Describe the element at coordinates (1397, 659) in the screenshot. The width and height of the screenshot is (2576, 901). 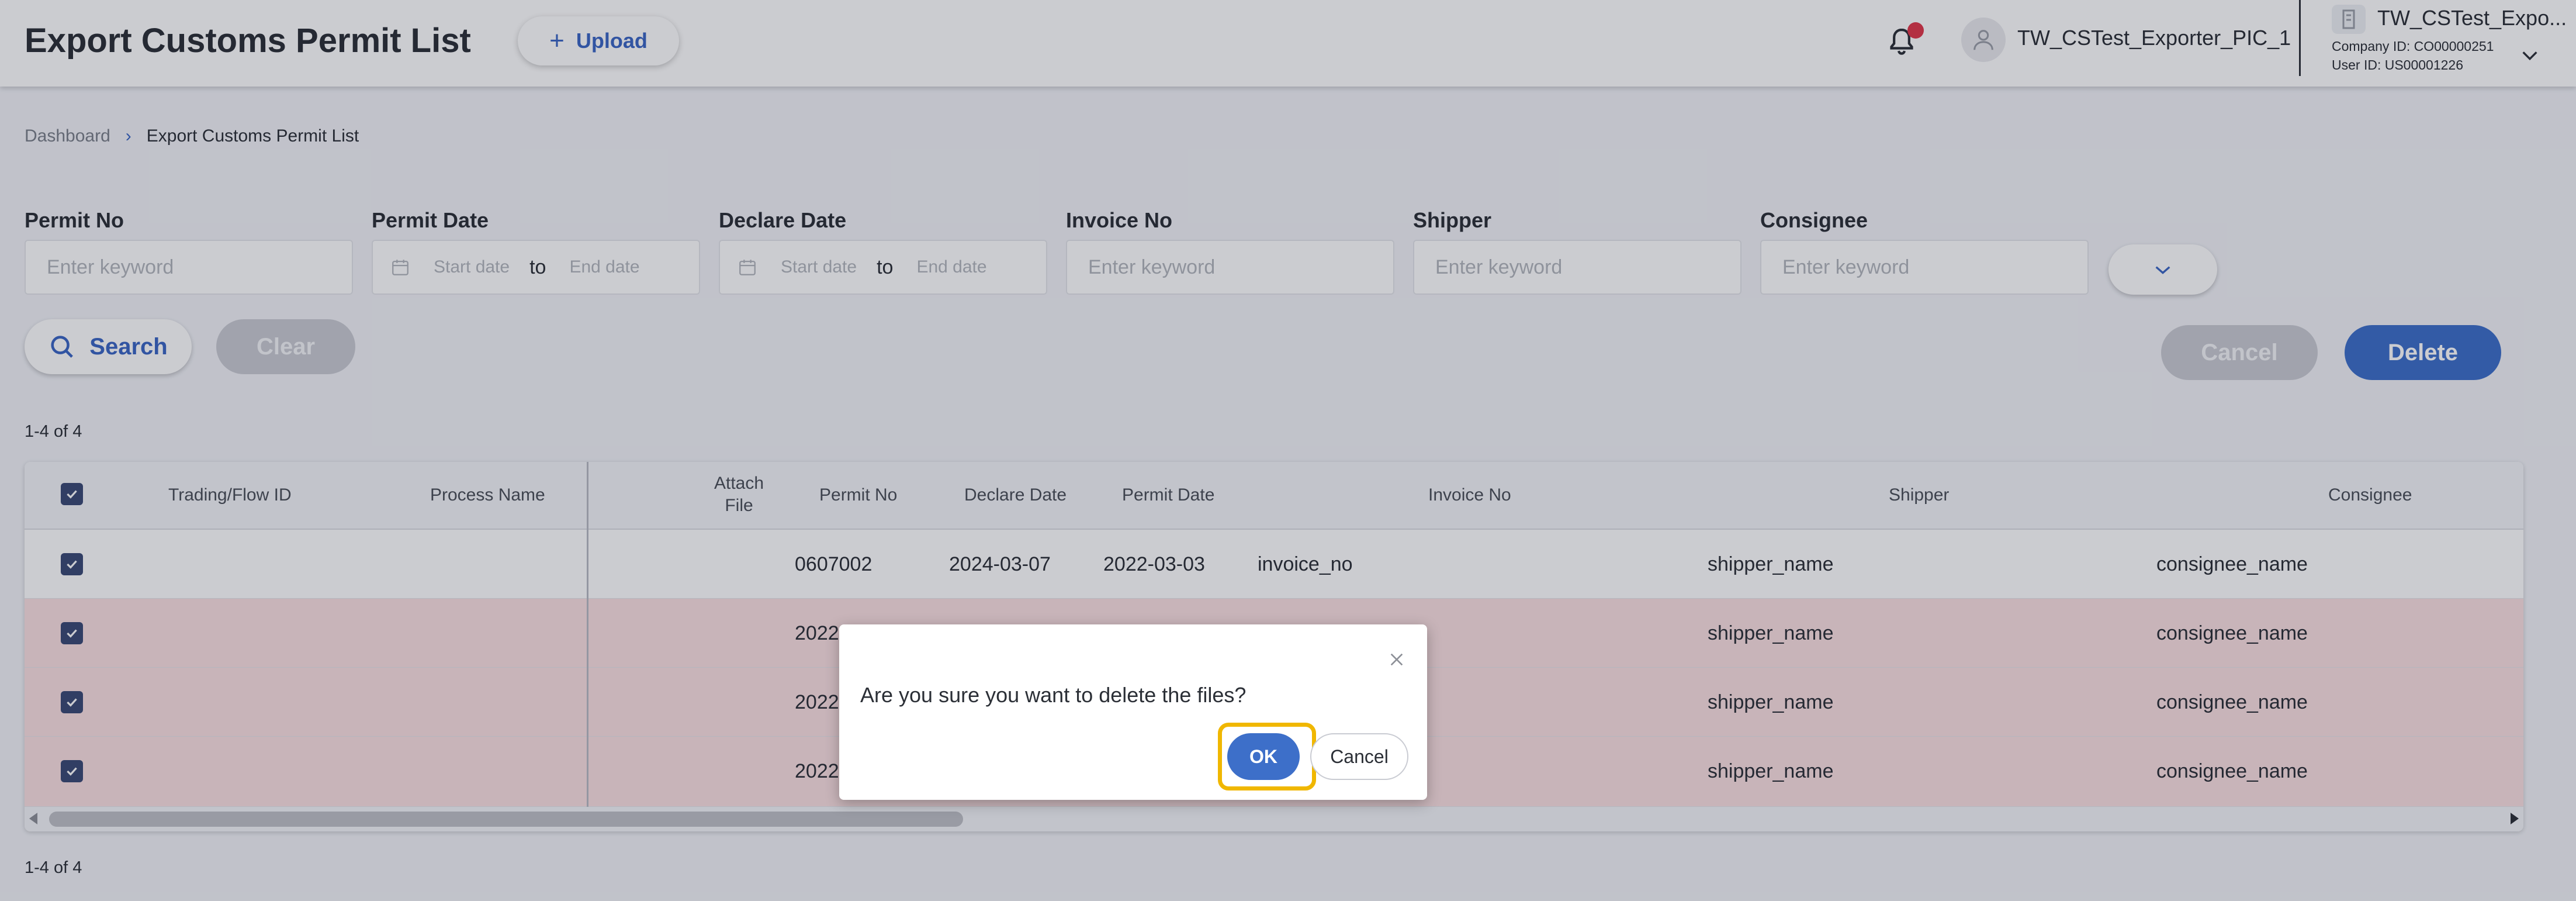
I see `close-icon` at that location.